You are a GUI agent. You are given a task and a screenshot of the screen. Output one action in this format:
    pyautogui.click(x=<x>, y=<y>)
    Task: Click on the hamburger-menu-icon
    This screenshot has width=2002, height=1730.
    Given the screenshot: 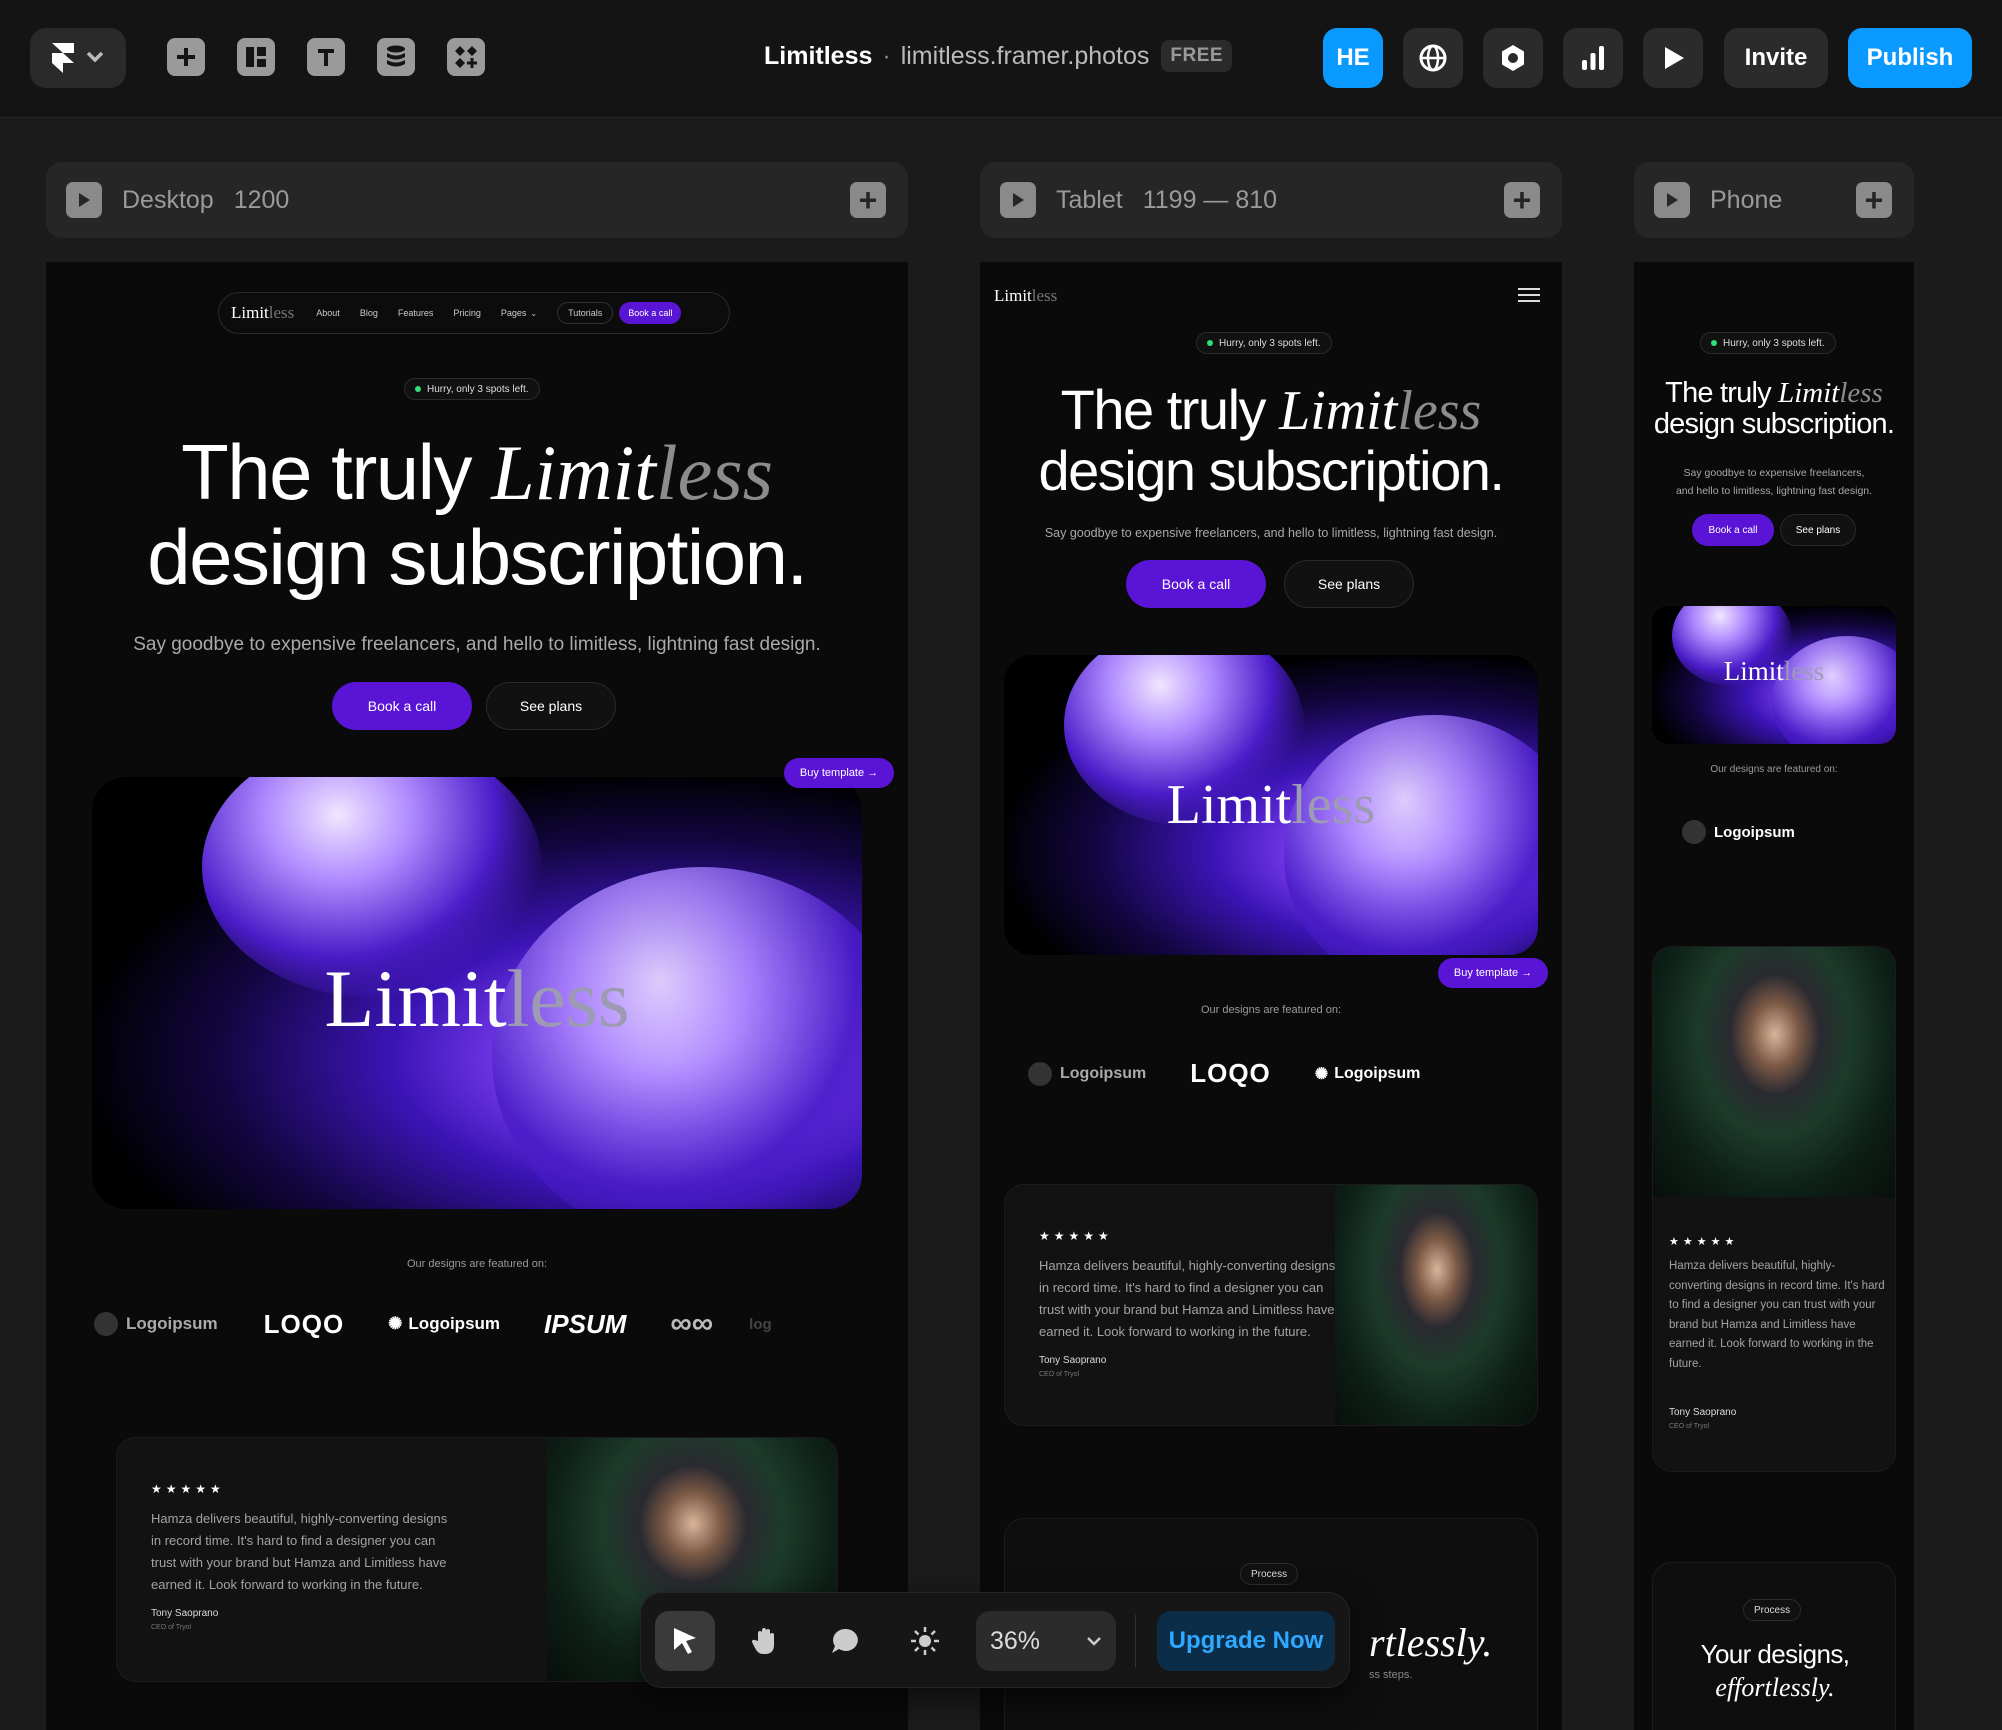 What is the action you would take?
    pyautogui.click(x=1529, y=295)
    